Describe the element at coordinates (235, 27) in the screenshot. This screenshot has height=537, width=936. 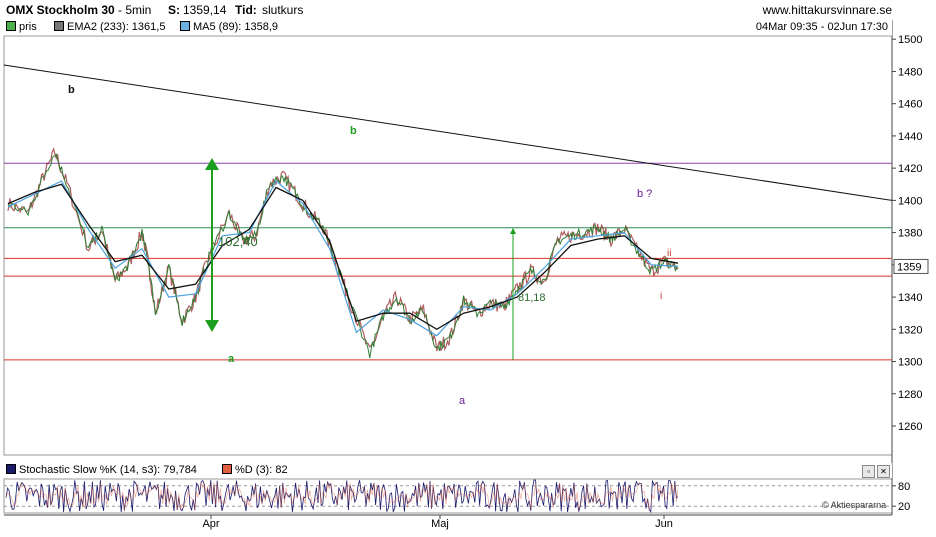
I see `legend-label: MA5 (89): 1358,9` at that location.